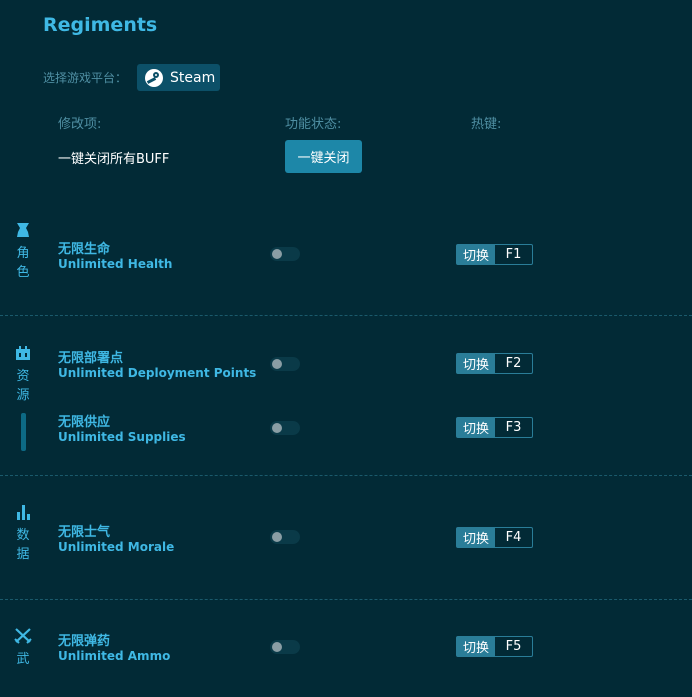 This screenshot has height=697, width=692. Describe the element at coordinates (285, 254) in the screenshot. I see `unlimited-health-toggle` at that location.